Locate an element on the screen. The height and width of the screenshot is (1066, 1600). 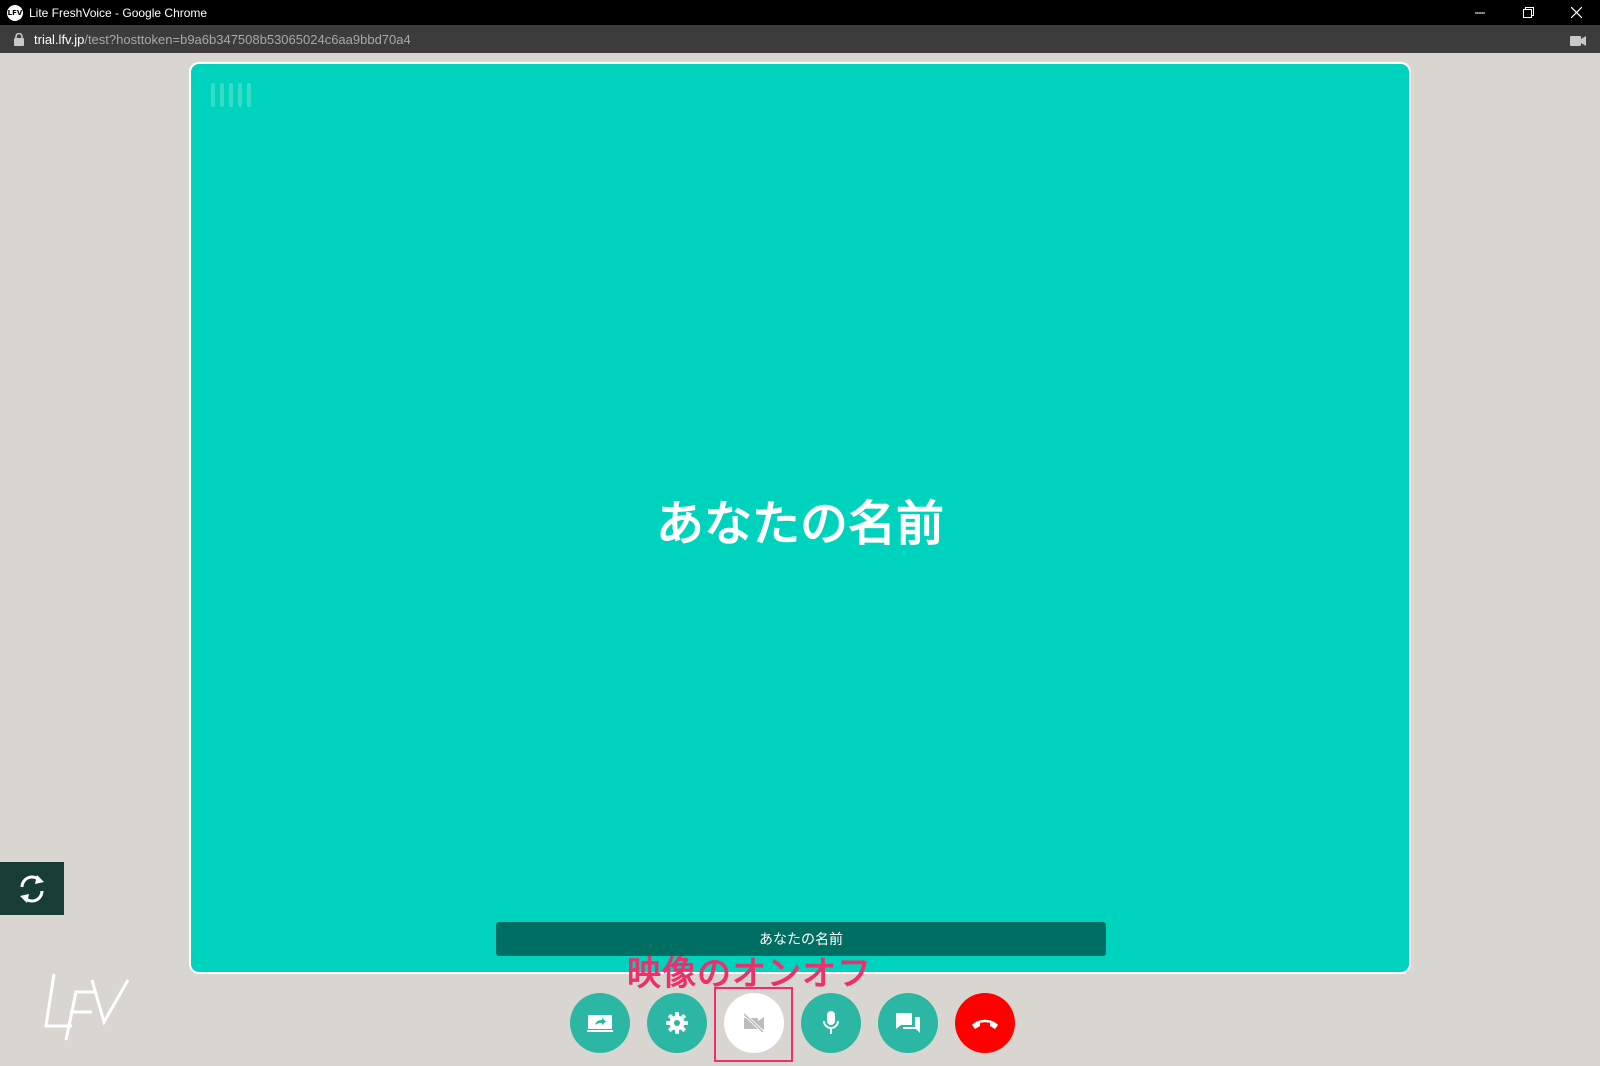
url-host: trial.lfv.jp is located at coordinates (59, 39).